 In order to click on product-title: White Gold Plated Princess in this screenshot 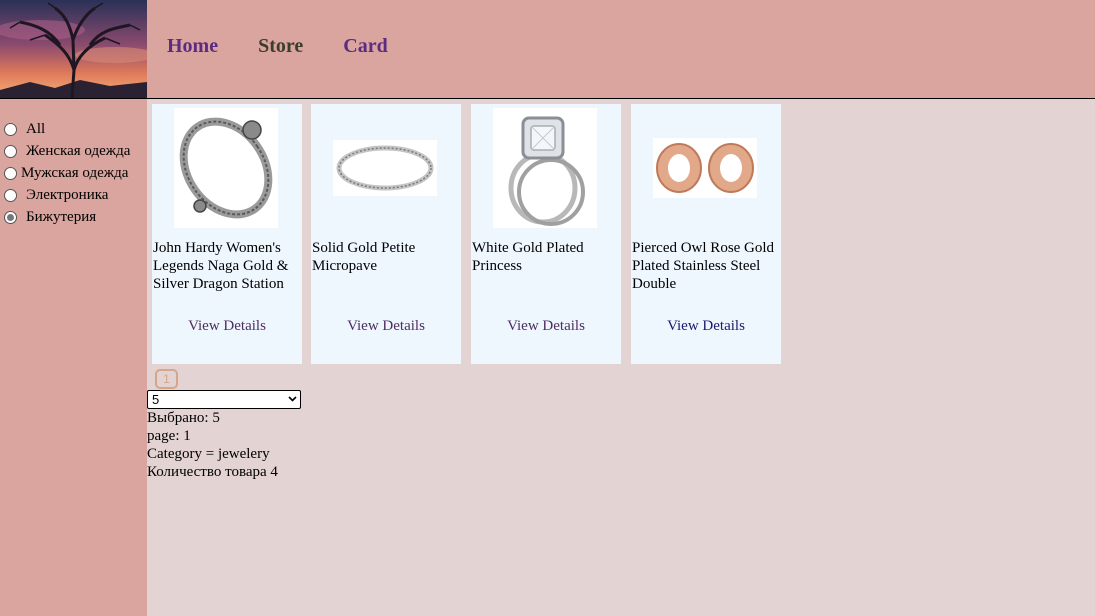, I will do `click(528, 257)`.